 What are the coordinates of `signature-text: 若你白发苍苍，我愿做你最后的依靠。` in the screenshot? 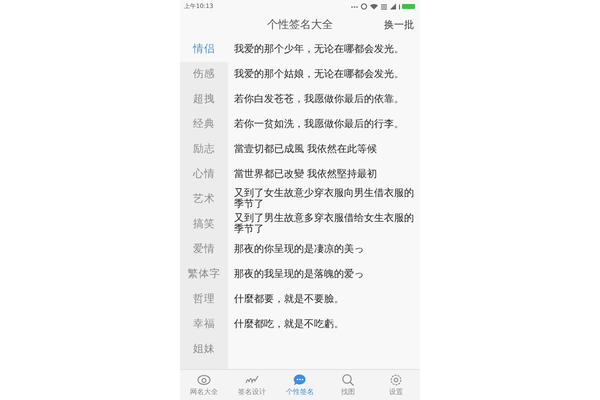 It's located at (324, 99).